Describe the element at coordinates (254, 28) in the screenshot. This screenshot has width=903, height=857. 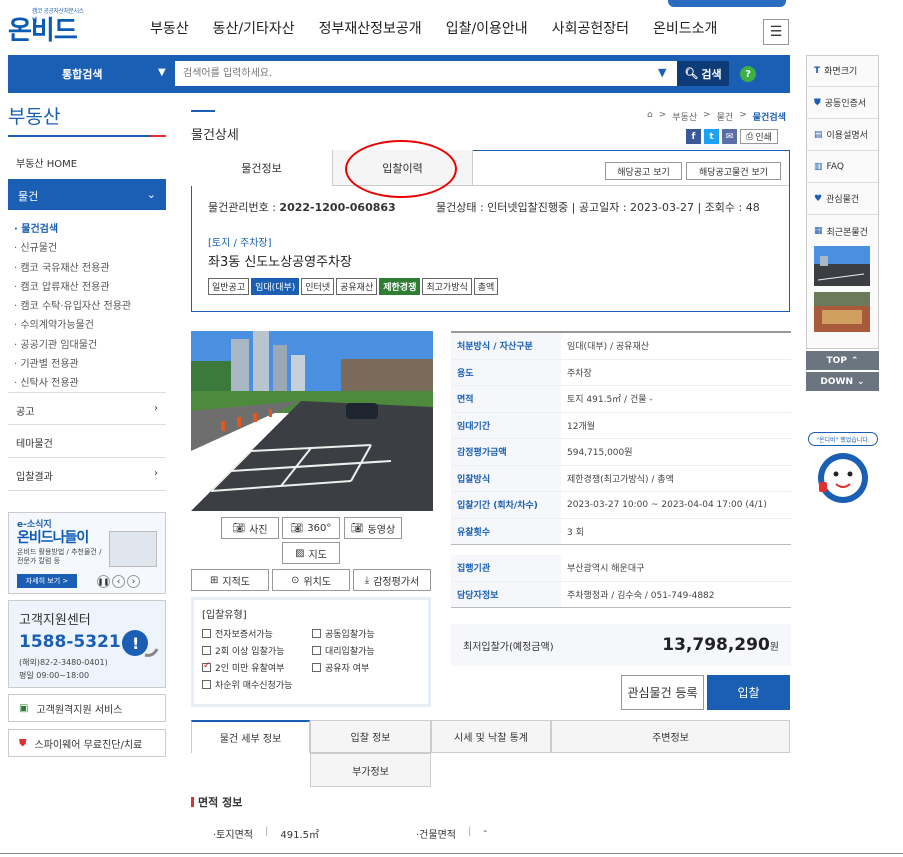
I see `nav-movable: 동산/기타자산` at that location.